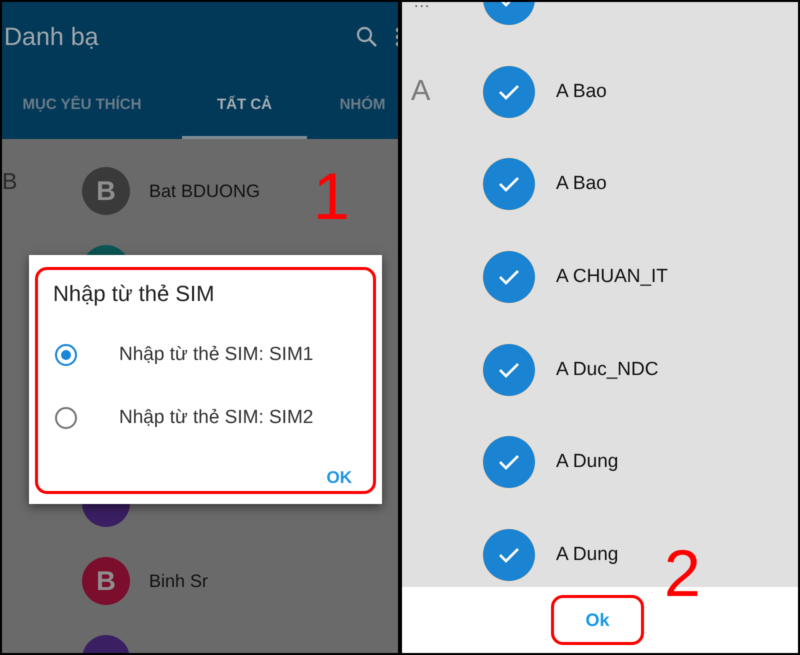 This screenshot has height=655, width=800. I want to click on contact-name: Binh Sr, so click(178, 581).